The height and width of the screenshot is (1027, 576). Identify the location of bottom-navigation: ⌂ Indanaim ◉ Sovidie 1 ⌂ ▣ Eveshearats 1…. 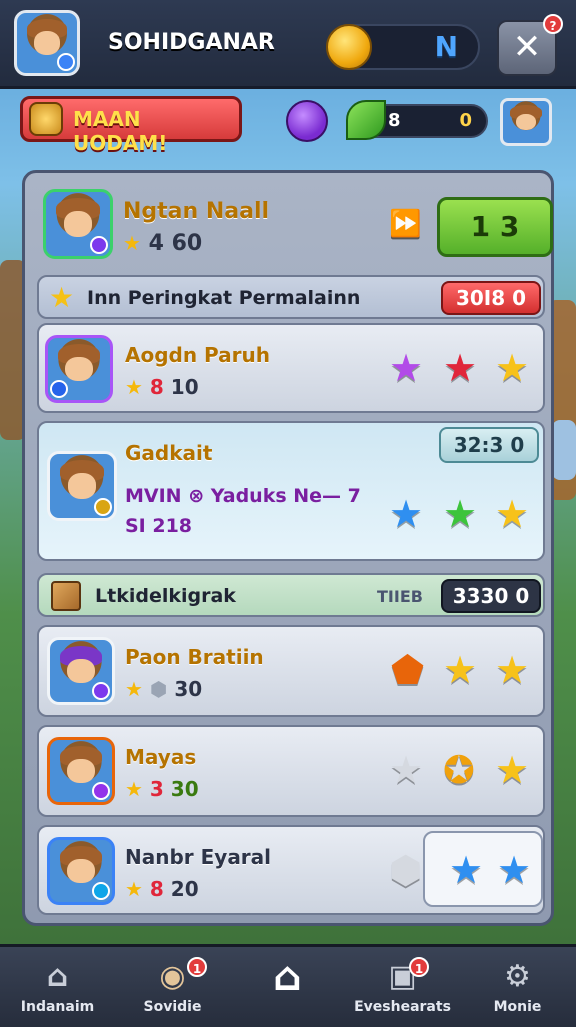
(288, 985).